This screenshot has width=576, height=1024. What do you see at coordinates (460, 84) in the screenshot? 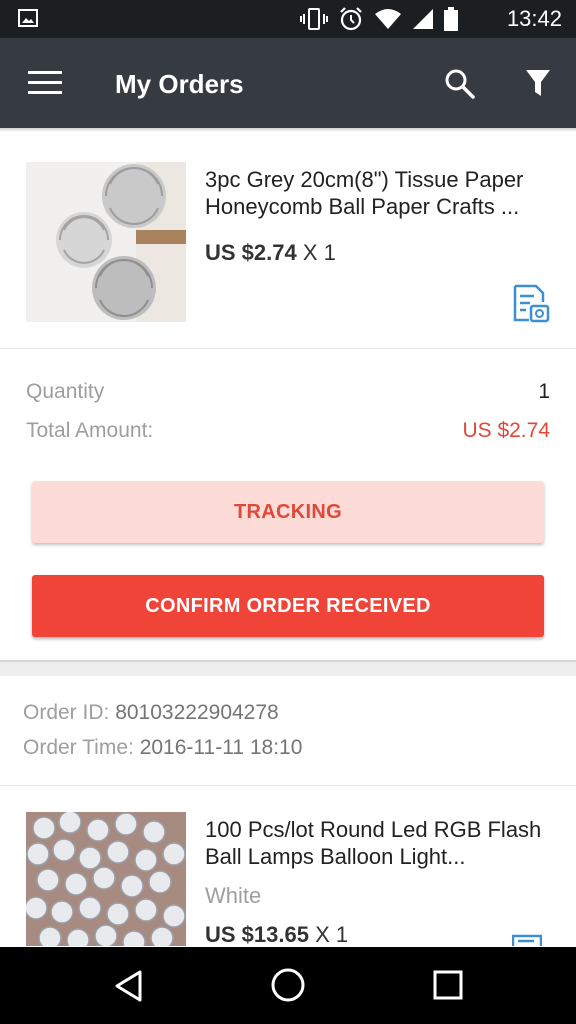
I see `search-icon` at bounding box center [460, 84].